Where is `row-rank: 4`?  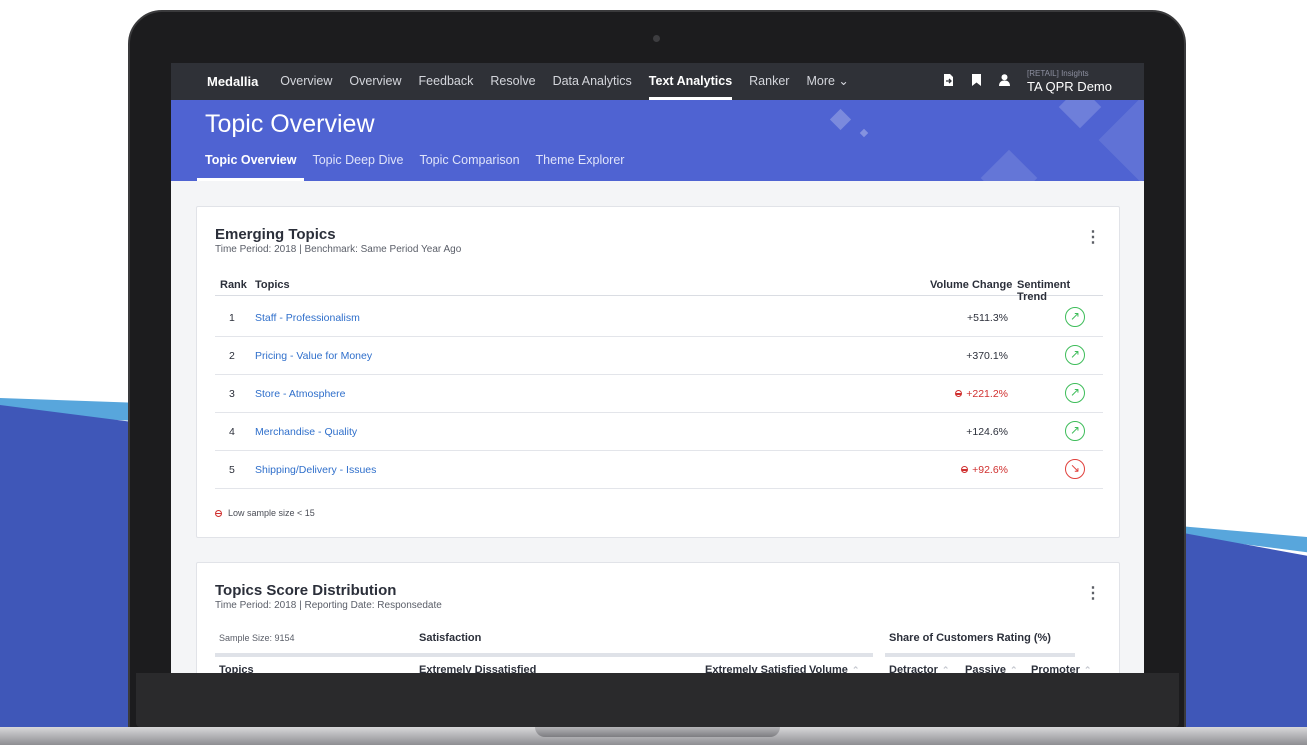
row-rank: 4 is located at coordinates (232, 432).